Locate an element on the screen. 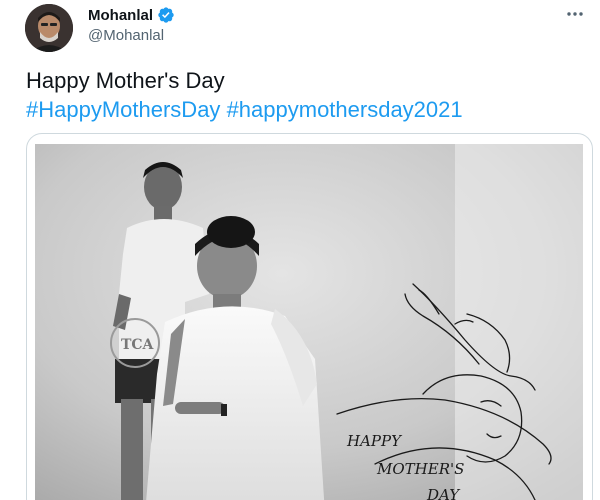 The image size is (600, 500). more-horizontal-icon is located at coordinates (575, 14).